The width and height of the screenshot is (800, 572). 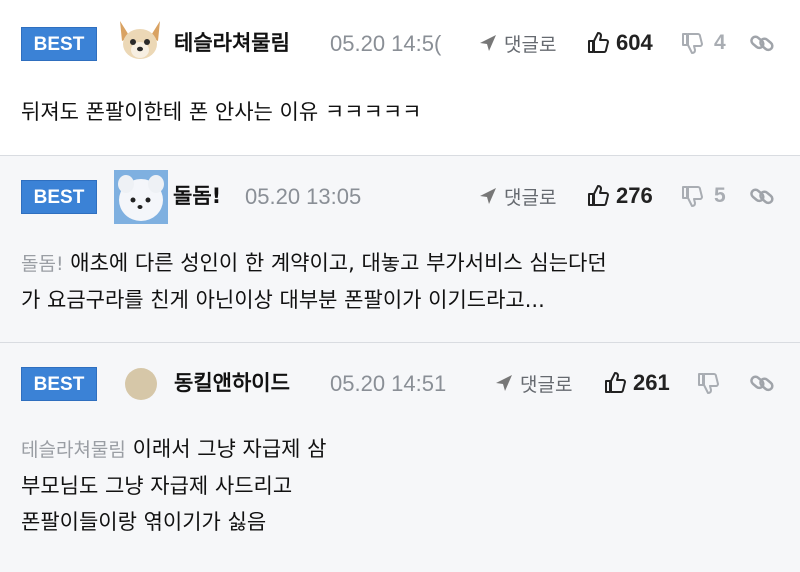 What do you see at coordinates (720, 195) in the screenshot?
I see `dislike-count: 5` at bounding box center [720, 195].